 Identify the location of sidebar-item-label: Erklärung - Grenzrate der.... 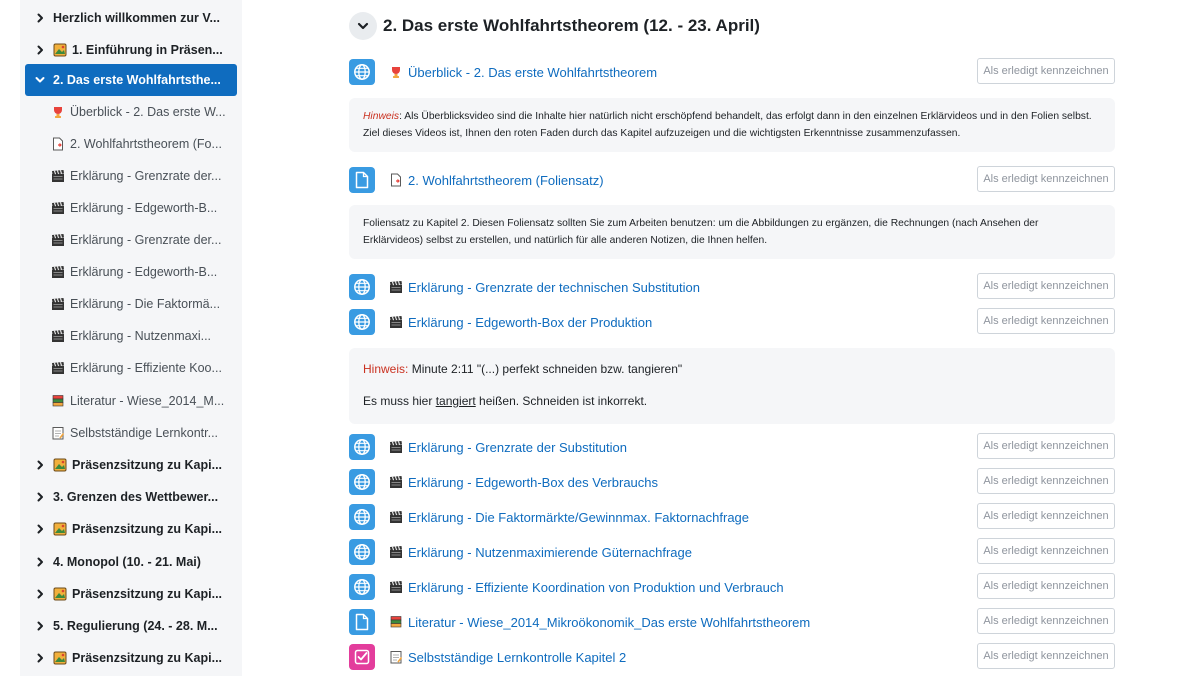
(146, 176).